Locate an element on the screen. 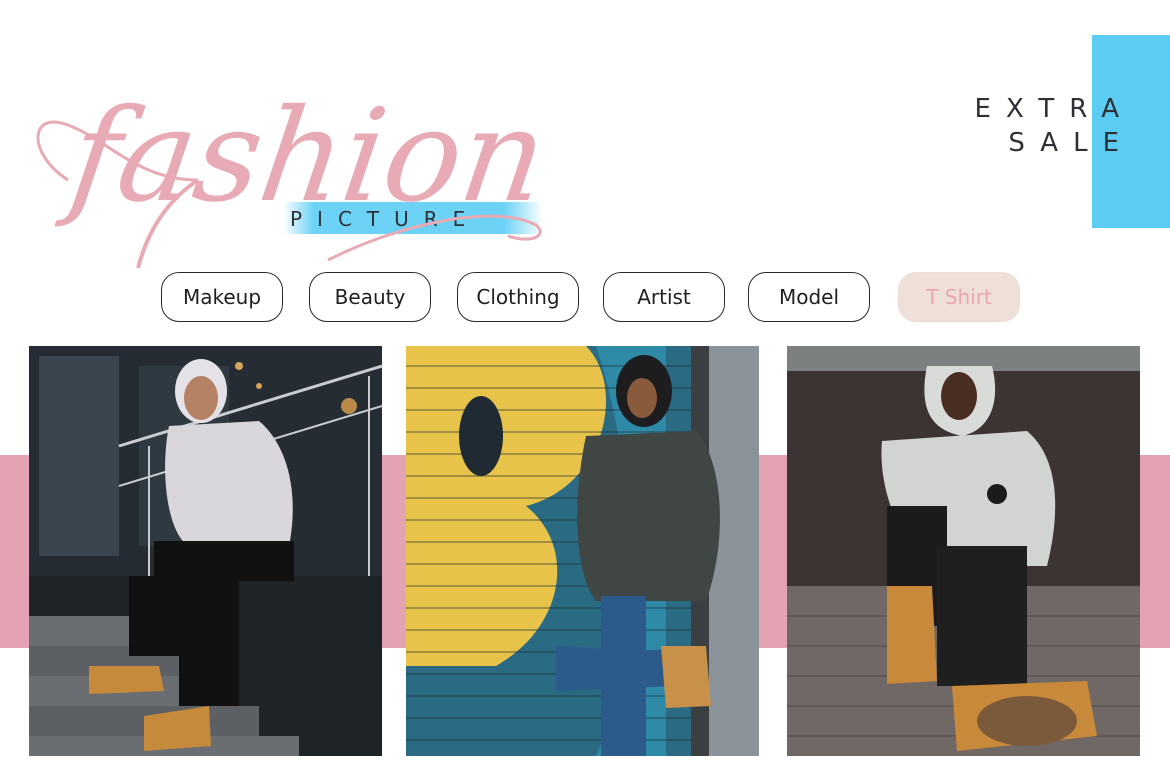  sale-line-extra: EXTRA is located at coordinates (1054, 109).